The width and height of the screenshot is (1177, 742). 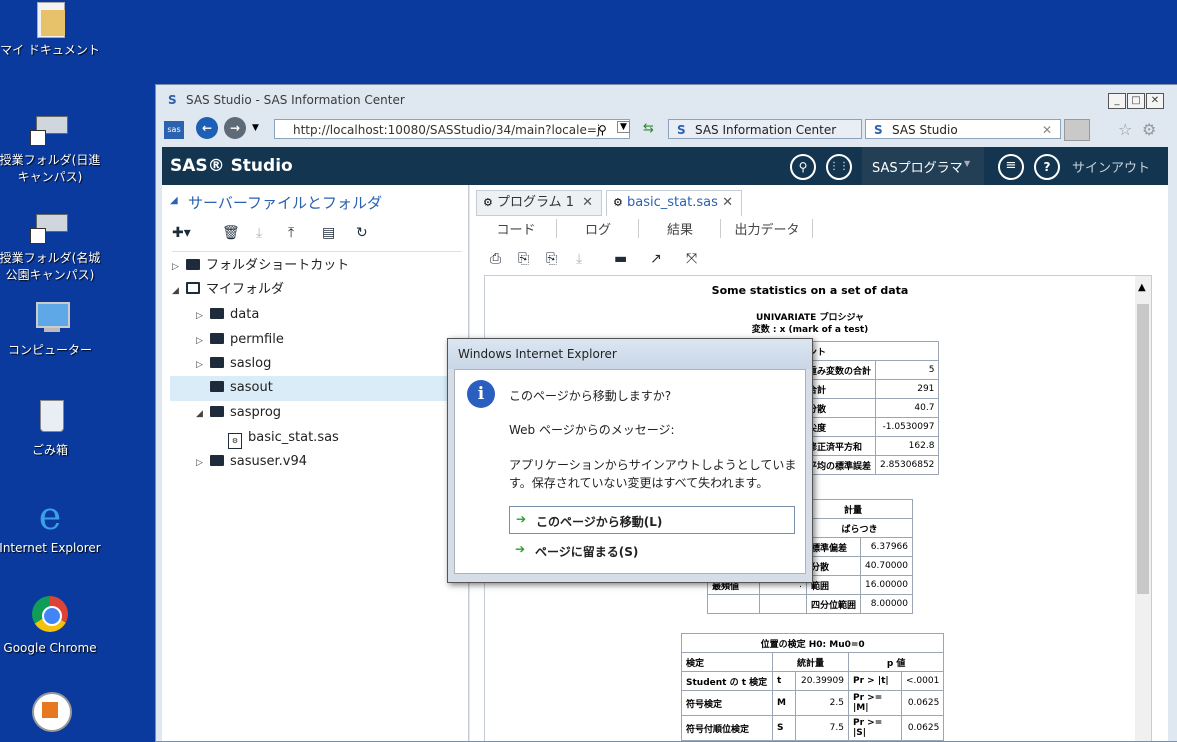 What do you see at coordinates (620, 259) in the screenshot?
I see `print-icon: ▬` at bounding box center [620, 259].